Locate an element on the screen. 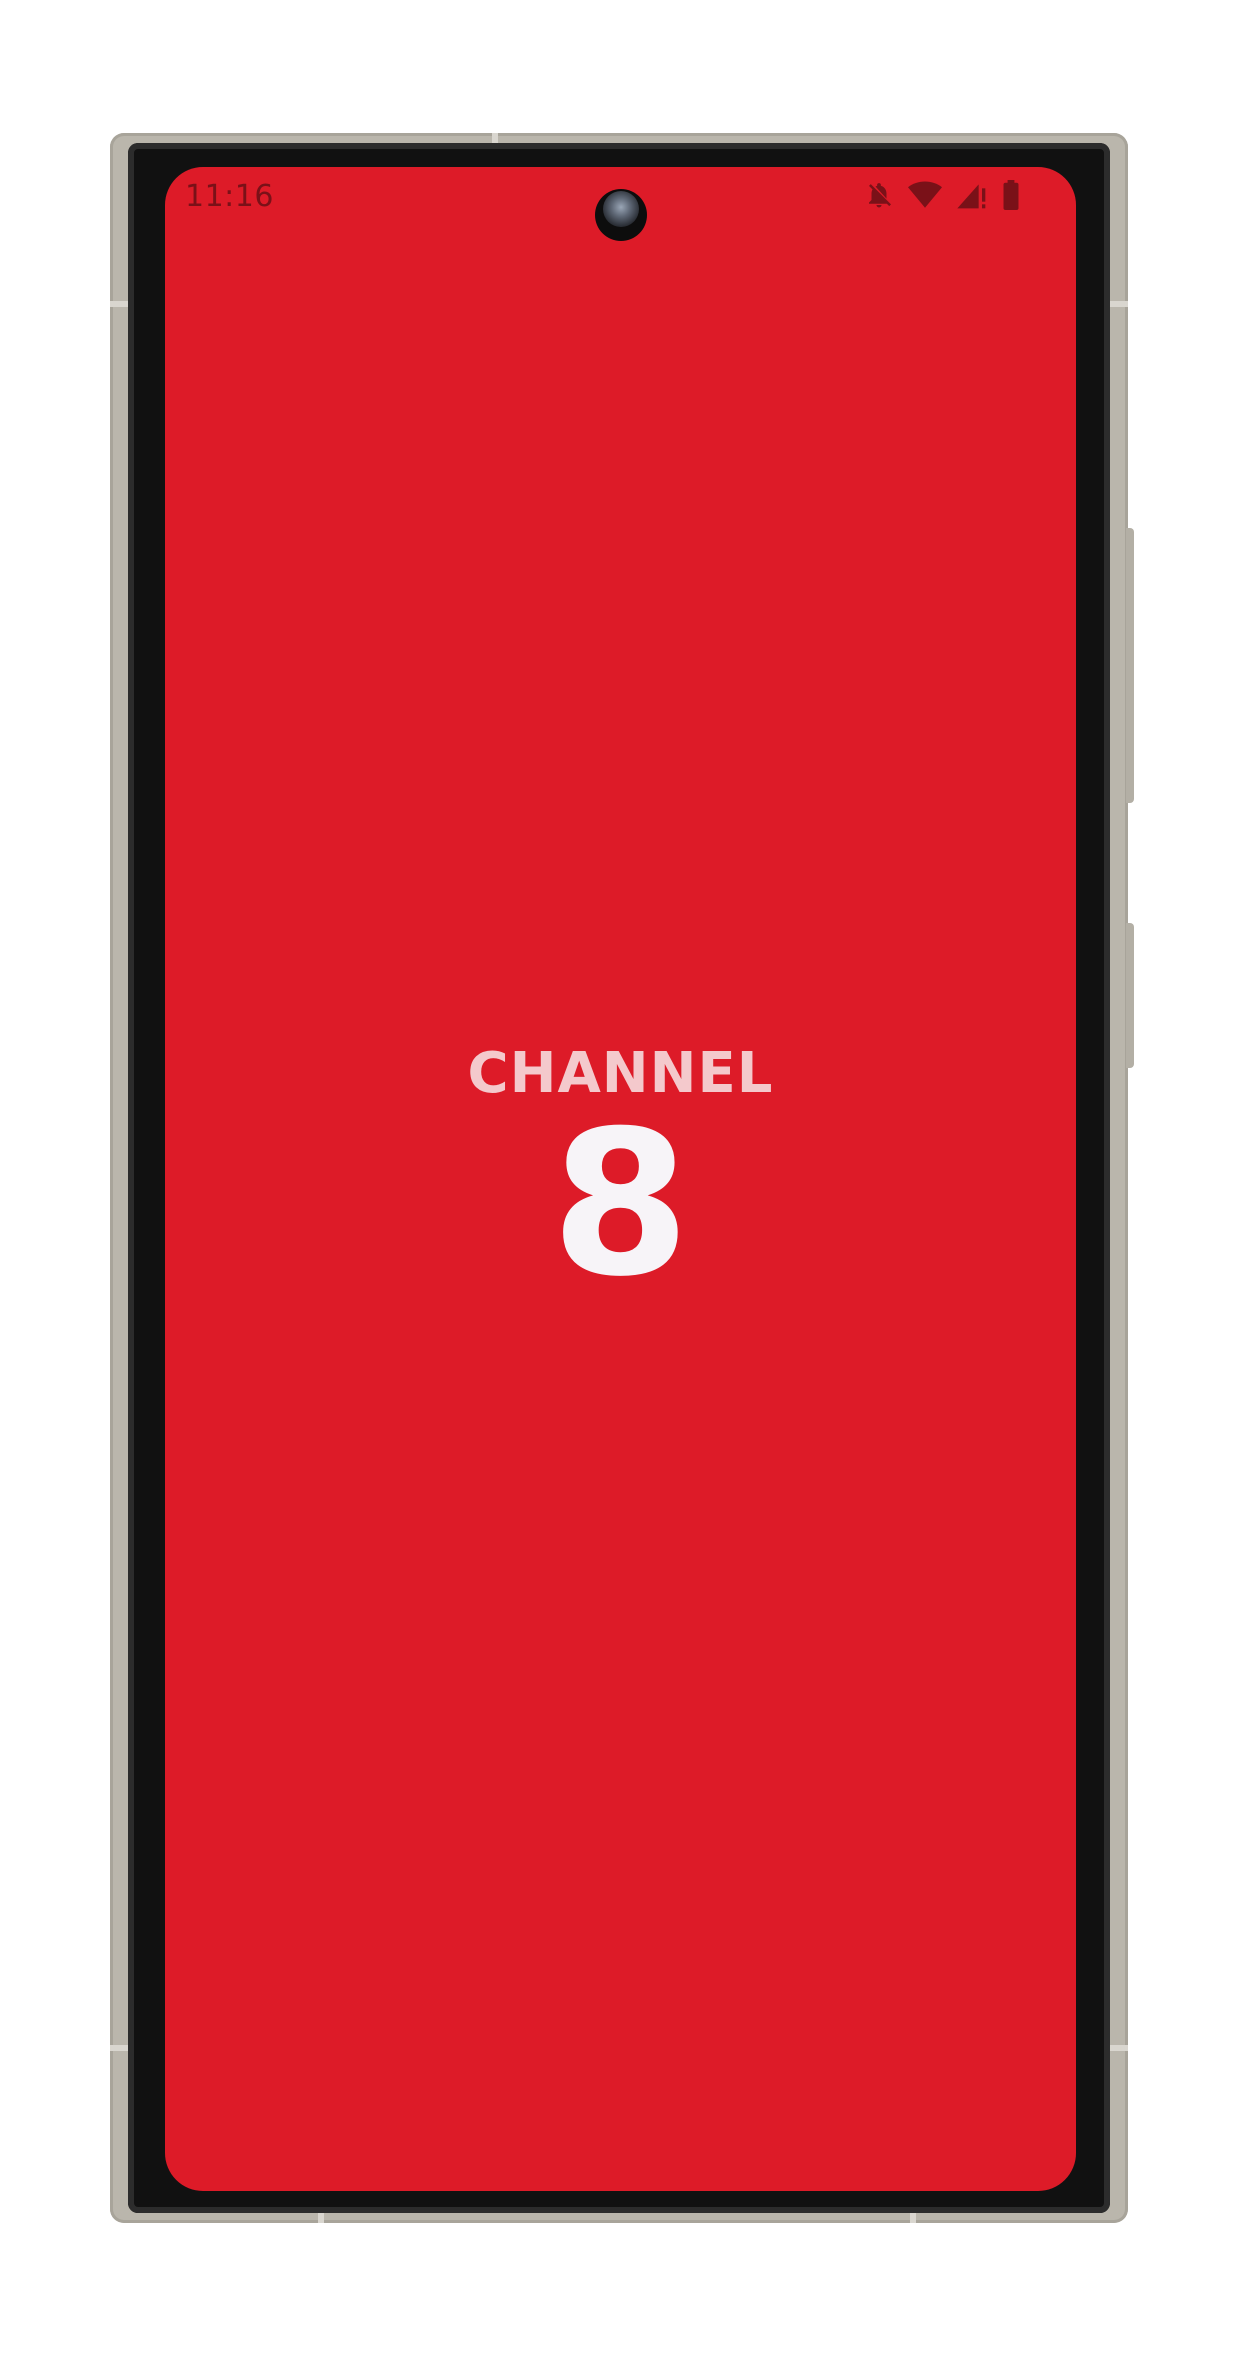  status-time: 11:16 is located at coordinates (229, 196).